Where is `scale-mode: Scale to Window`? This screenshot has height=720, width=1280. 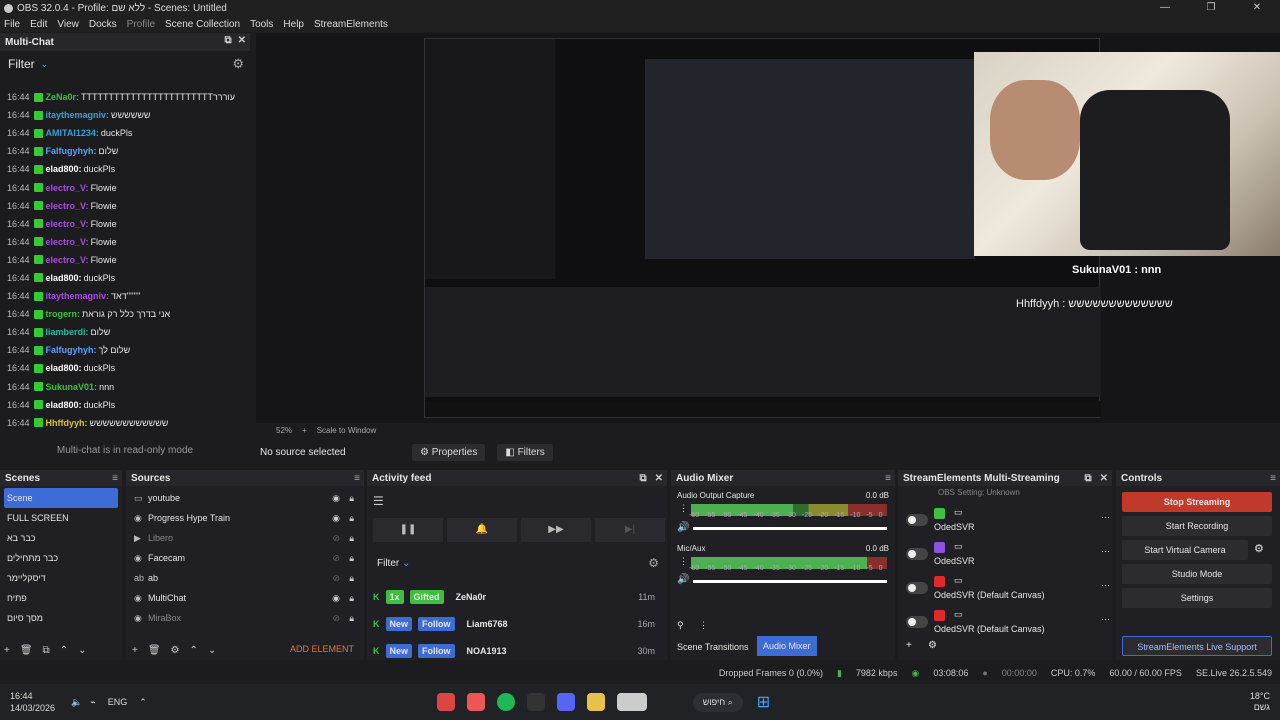
scale-mode: Scale to Window is located at coordinates (347, 430).